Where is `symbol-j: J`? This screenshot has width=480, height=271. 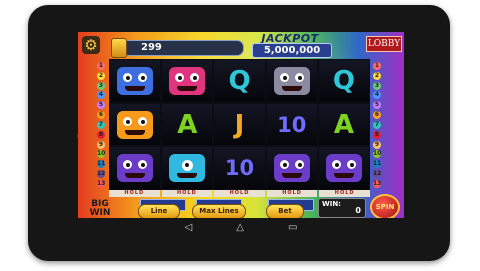
symbol-j: J is located at coordinates (239, 124).